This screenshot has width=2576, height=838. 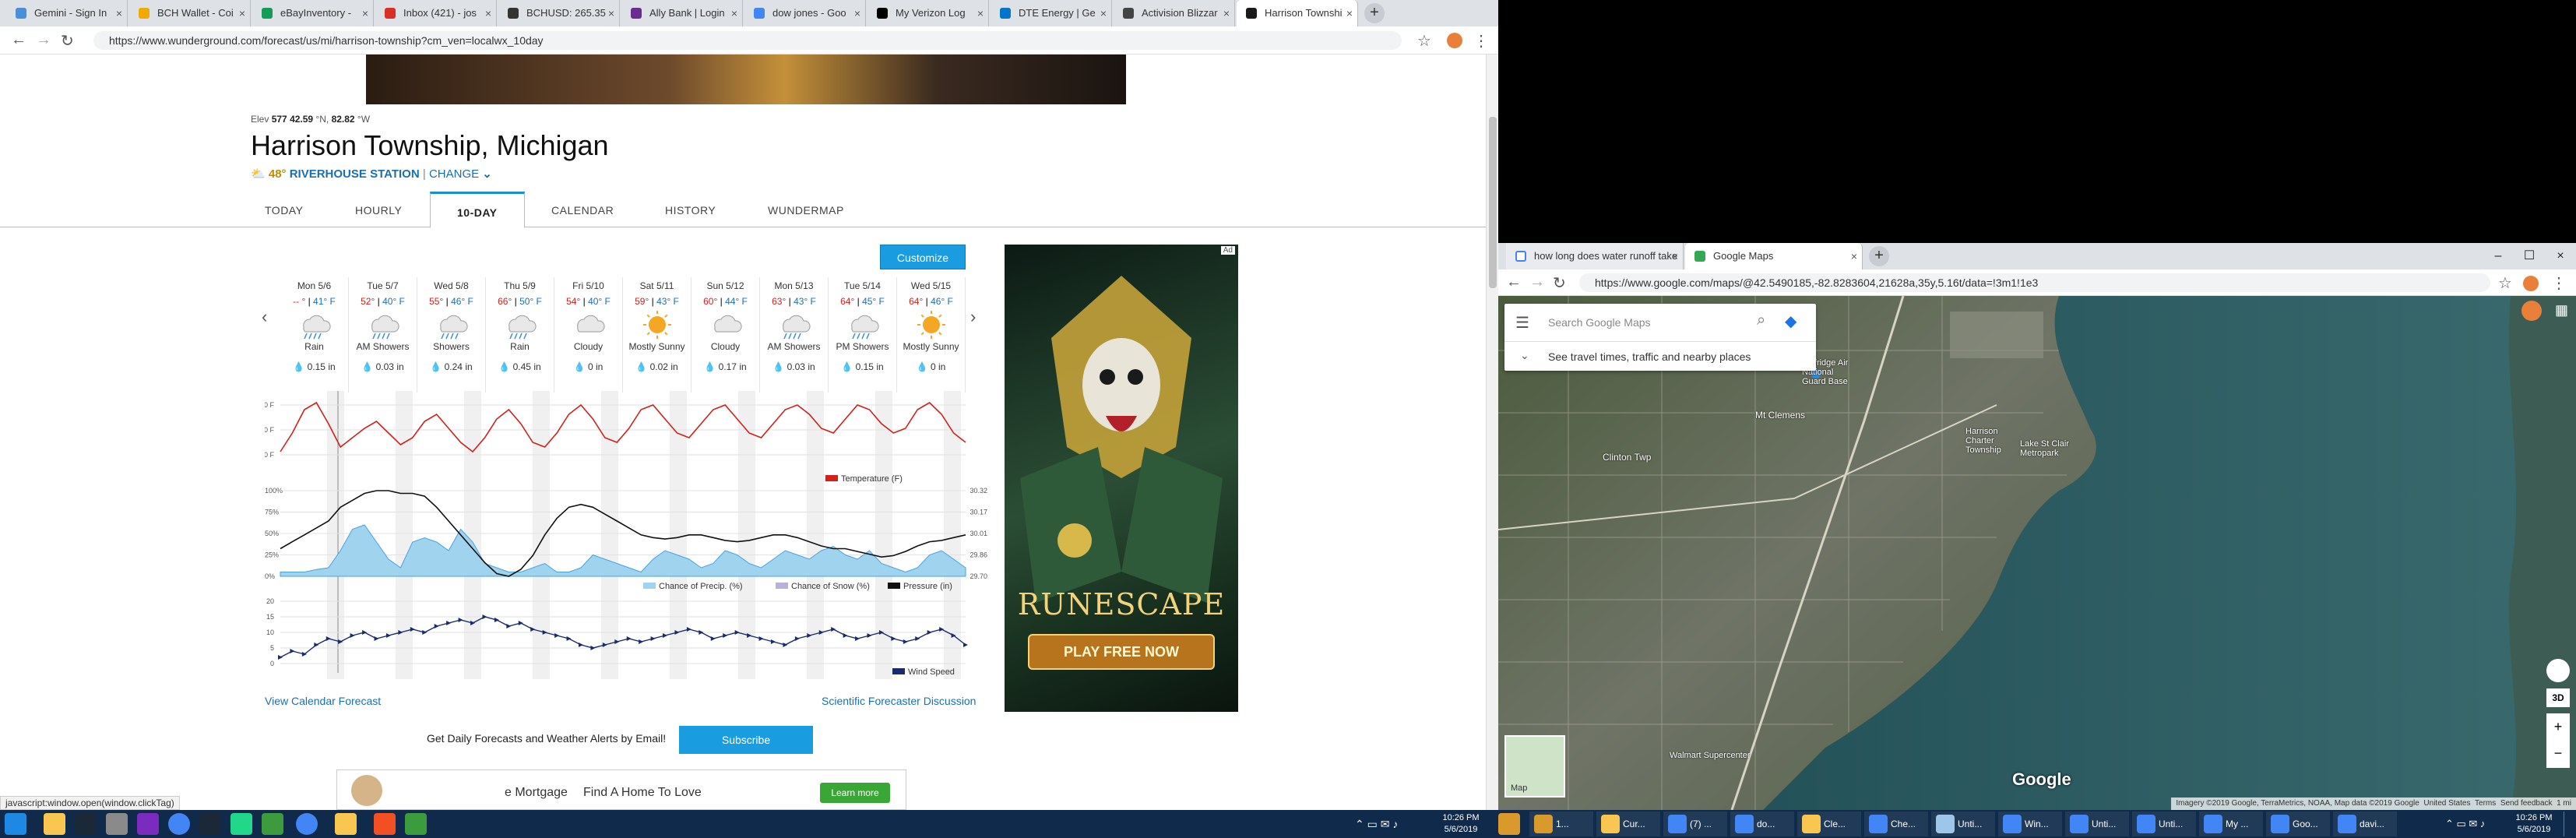 I want to click on forecast-day: Wed 5/15 64° | 46° F Mostly Sunny 💧 0 in, so click(x=931, y=335).